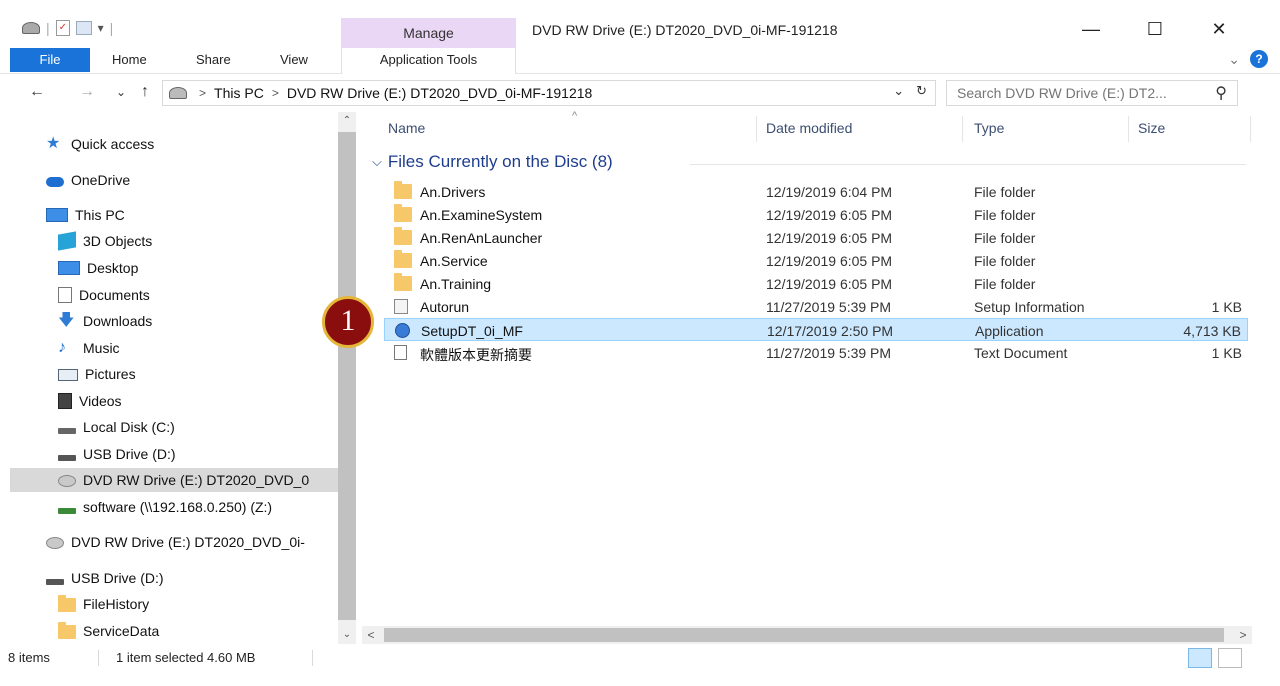 This screenshot has width=1280, height=686. Describe the element at coordinates (406, 128) in the screenshot. I see `column-header-name: Name` at that location.